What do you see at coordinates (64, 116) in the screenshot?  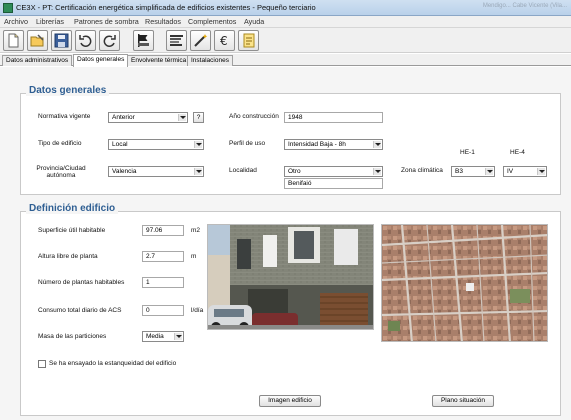 I see `normativa-label: Normativa vigente` at bounding box center [64, 116].